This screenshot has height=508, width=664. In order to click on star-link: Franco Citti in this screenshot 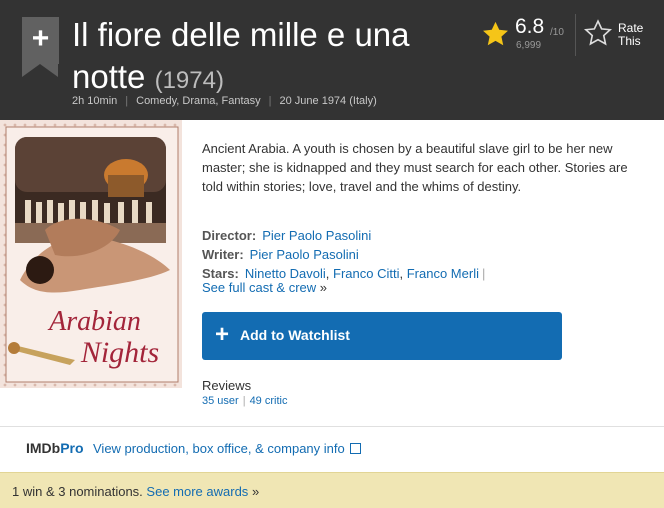, I will do `click(366, 273)`.